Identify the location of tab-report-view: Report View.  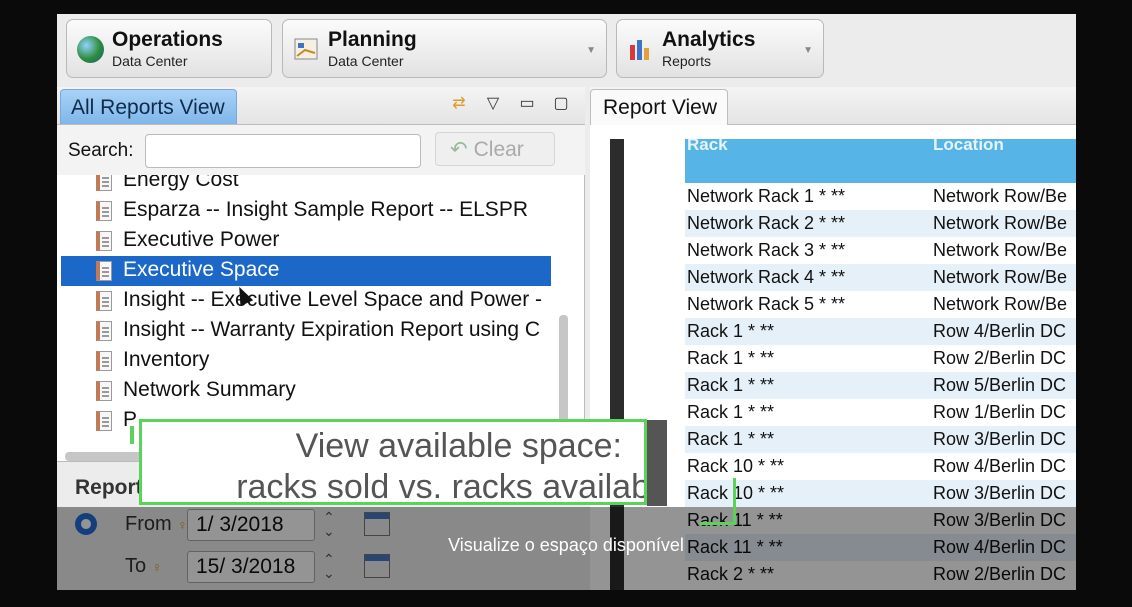
(659, 107).